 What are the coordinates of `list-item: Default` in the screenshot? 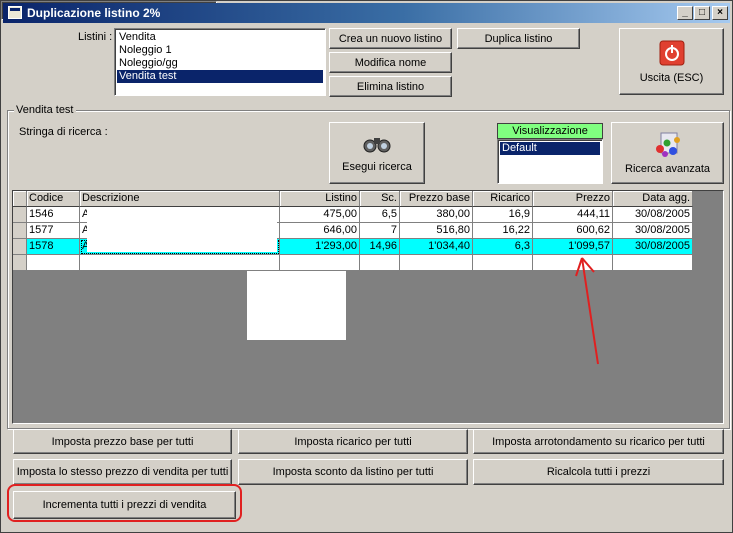 It's located at (550, 148).